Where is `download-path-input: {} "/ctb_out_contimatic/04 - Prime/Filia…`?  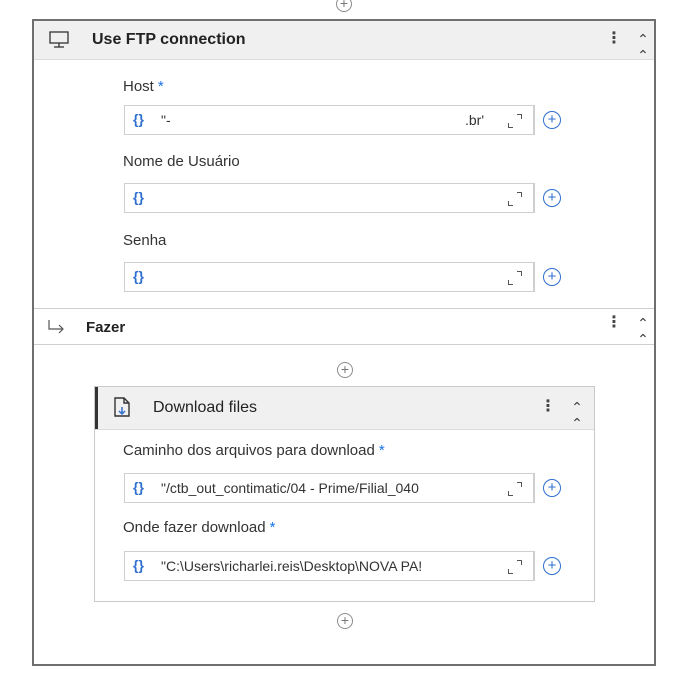
download-path-input: {} "/ctb_out_contimatic/04 - Prime/Filia… is located at coordinates (329, 488).